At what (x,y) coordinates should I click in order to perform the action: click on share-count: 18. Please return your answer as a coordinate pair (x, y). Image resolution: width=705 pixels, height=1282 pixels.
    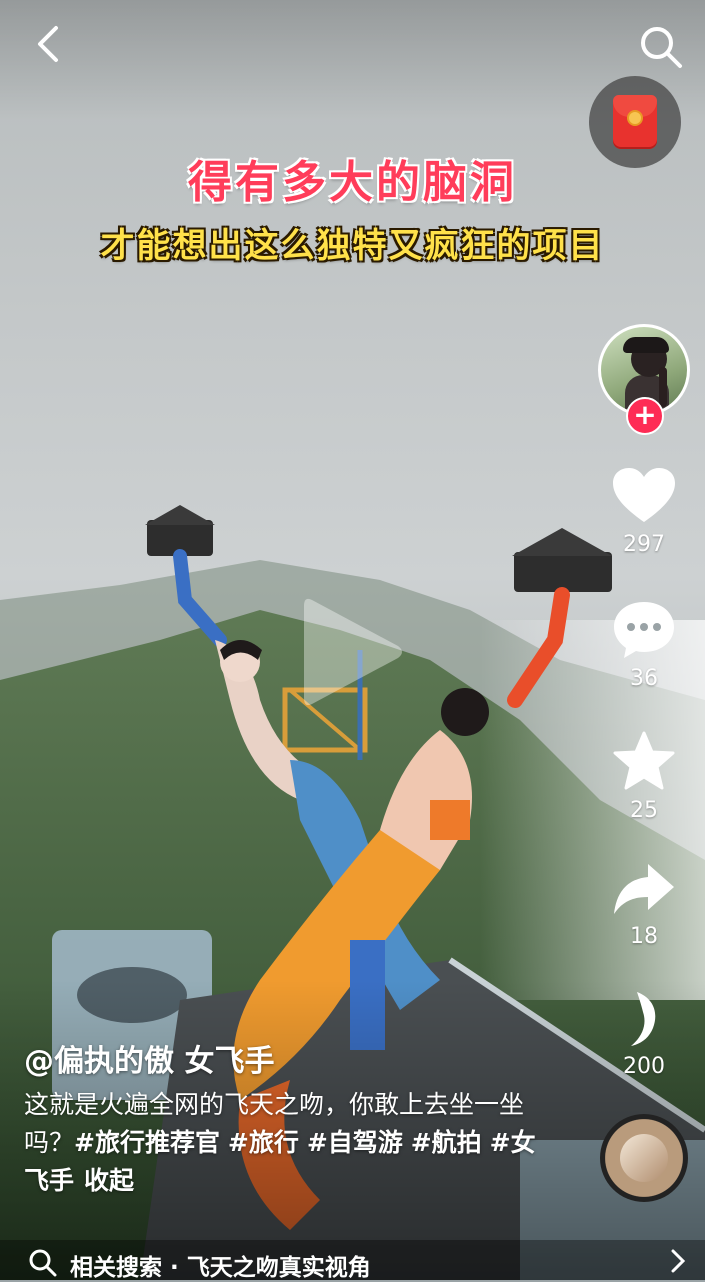
    Looking at the image, I should click on (644, 936).